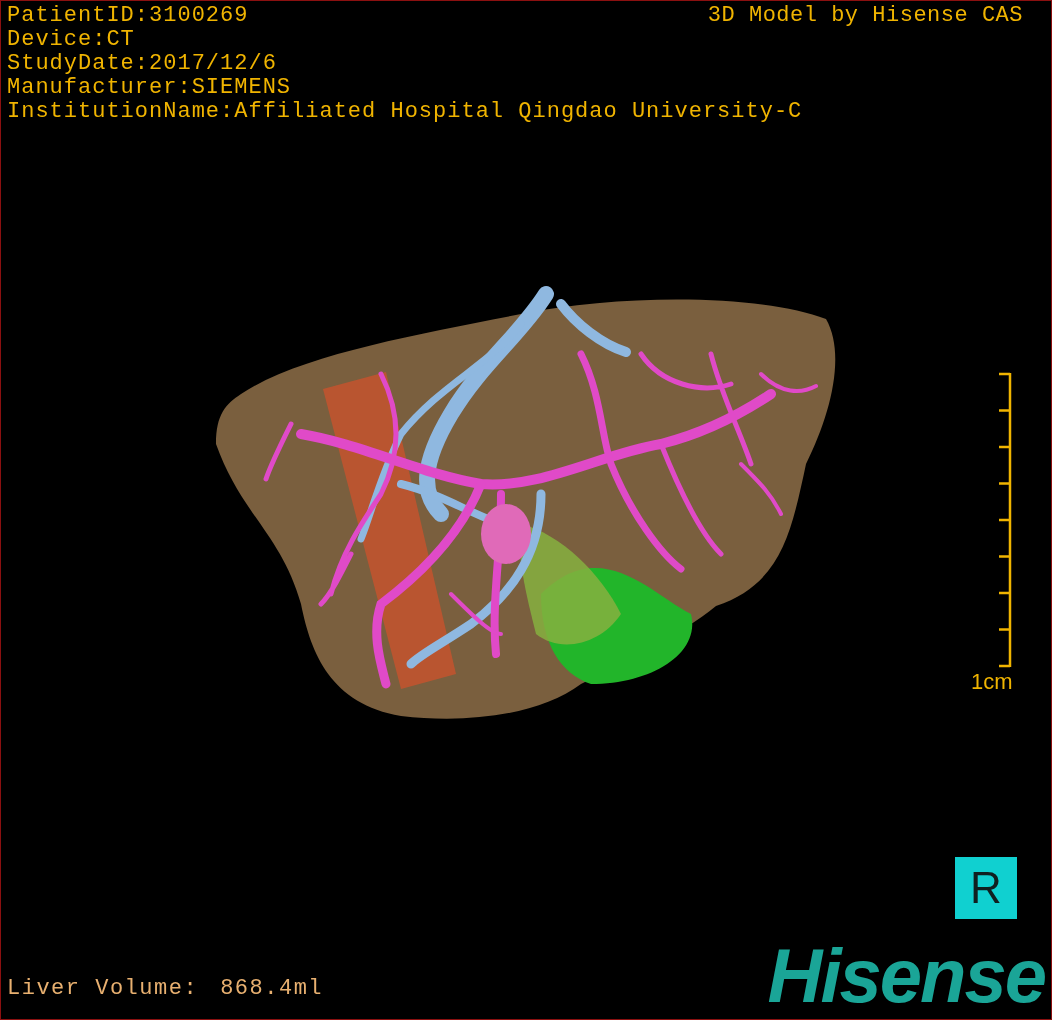  I want to click on study-info-text: Manufacturer:SIEMENS, so click(150, 88).